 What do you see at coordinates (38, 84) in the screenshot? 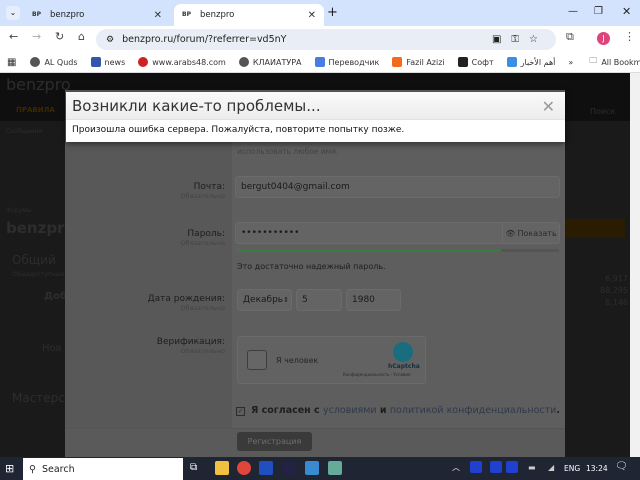
I see `site-logo: benzpro` at bounding box center [38, 84].